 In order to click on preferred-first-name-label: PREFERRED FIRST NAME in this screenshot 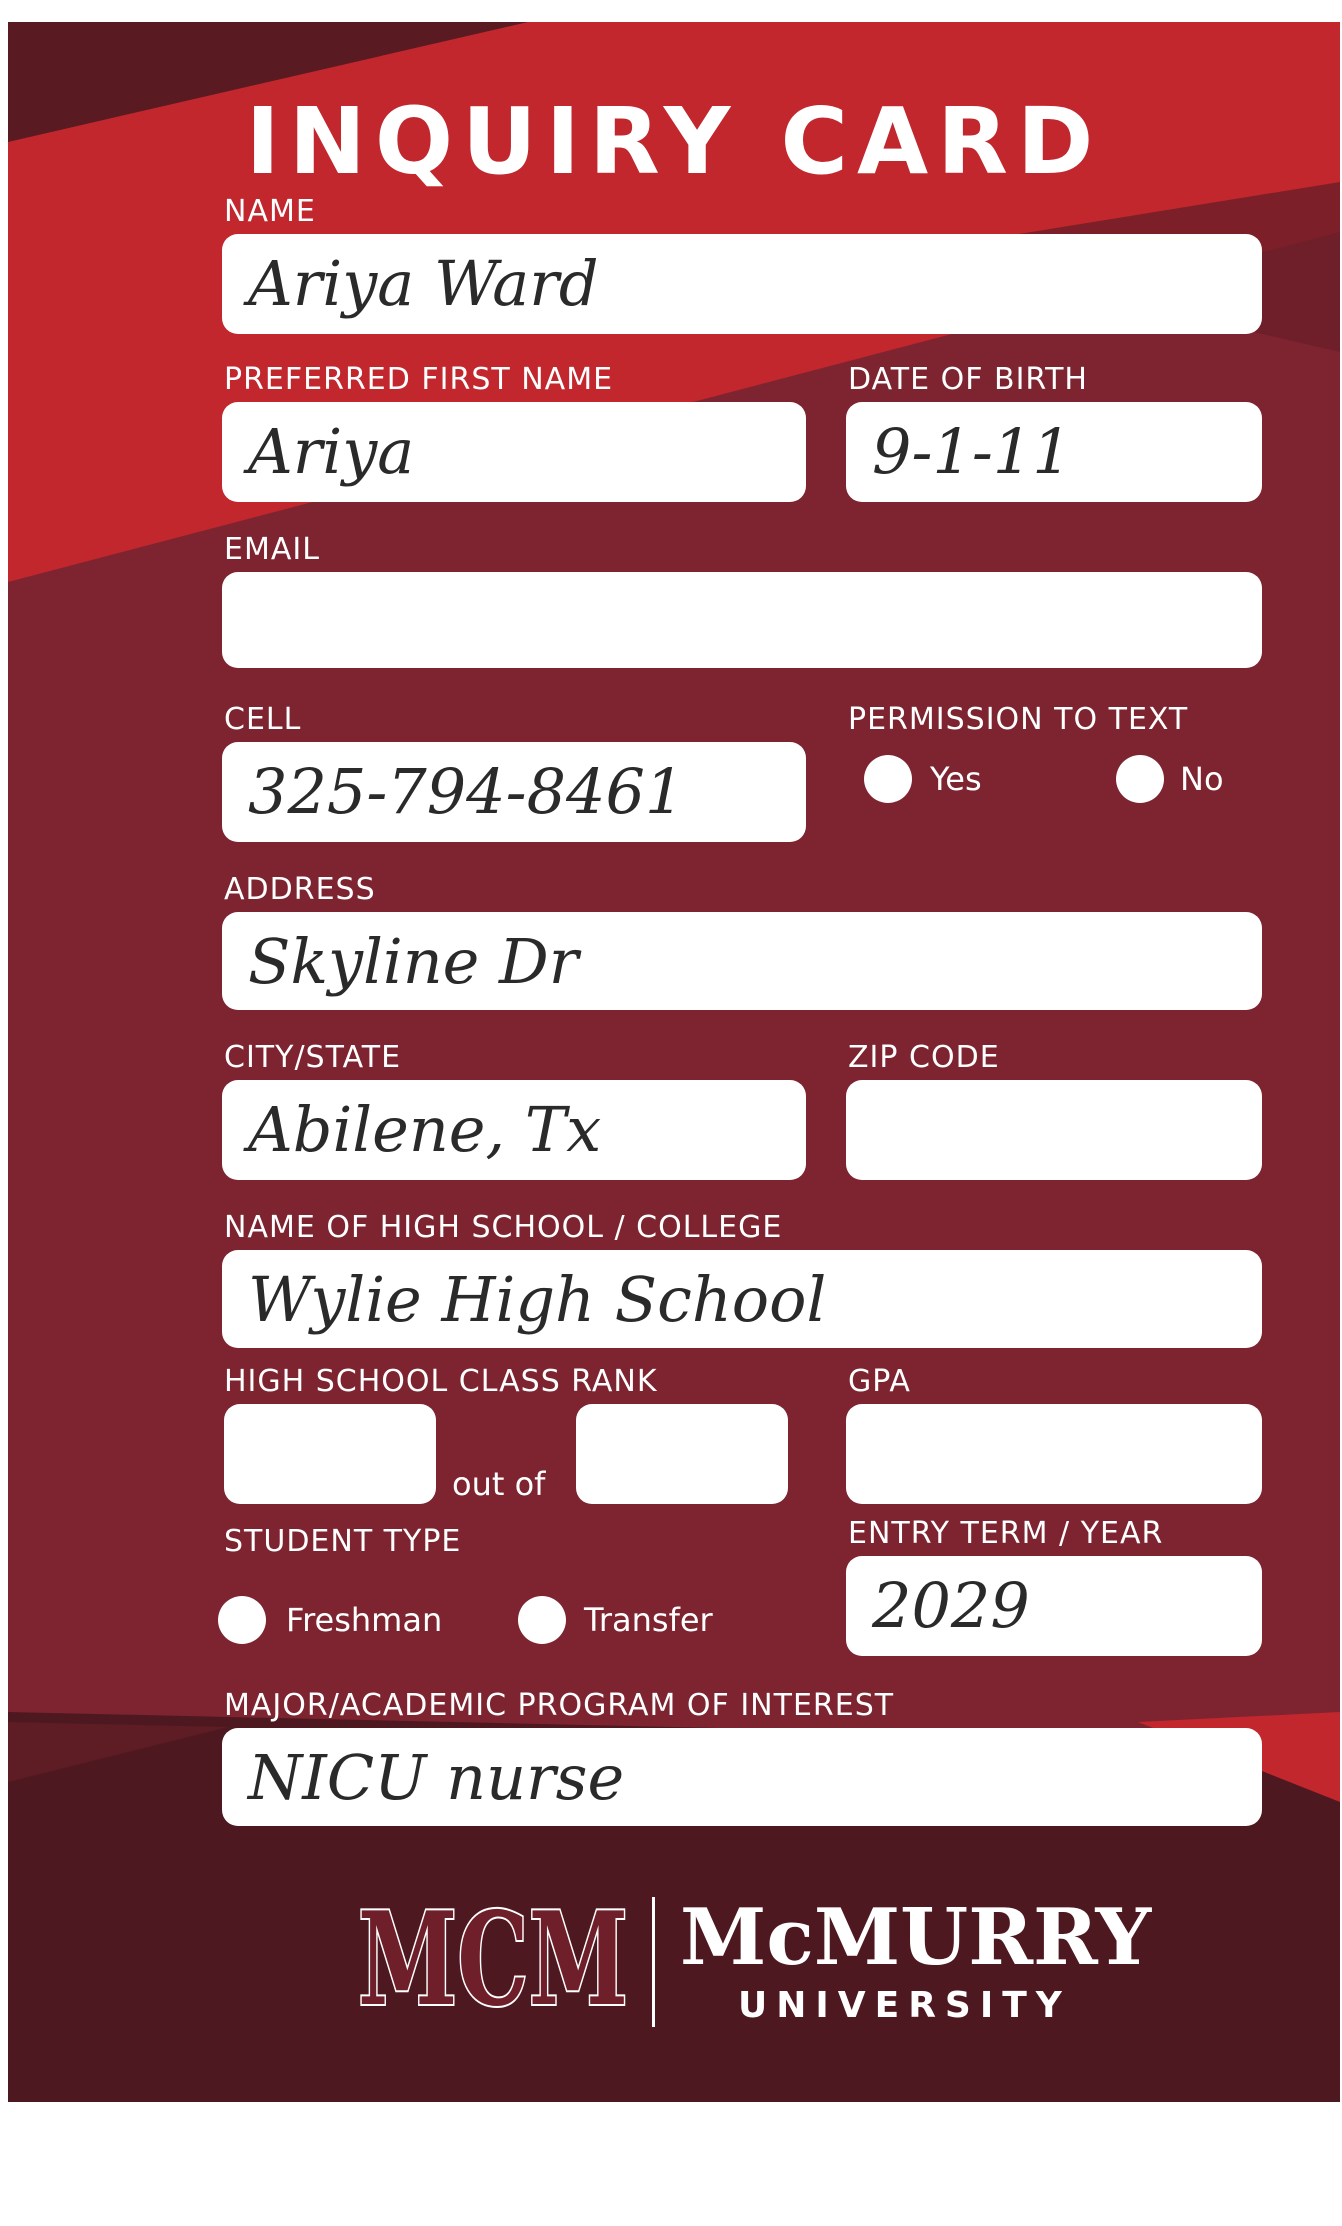, I will do `click(419, 379)`.